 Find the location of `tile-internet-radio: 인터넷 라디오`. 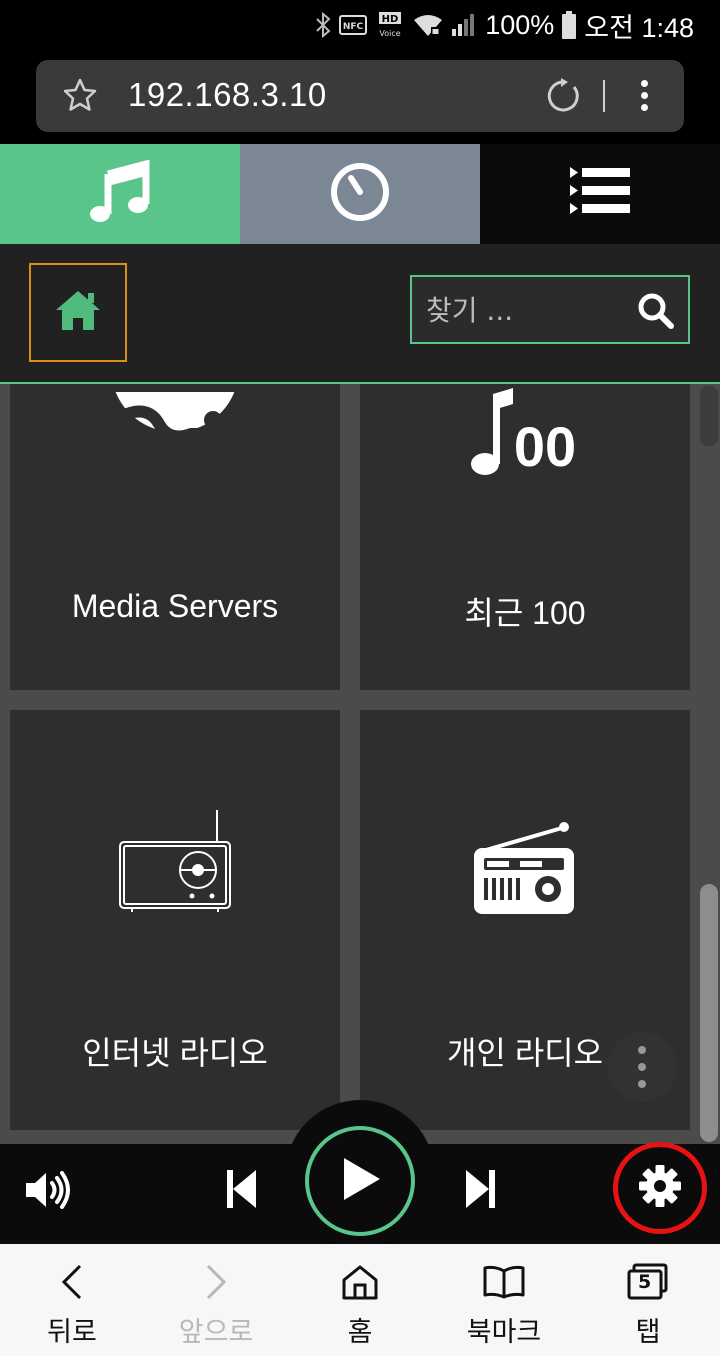

tile-internet-radio: 인터넷 라디오 is located at coordinates (175, 920).